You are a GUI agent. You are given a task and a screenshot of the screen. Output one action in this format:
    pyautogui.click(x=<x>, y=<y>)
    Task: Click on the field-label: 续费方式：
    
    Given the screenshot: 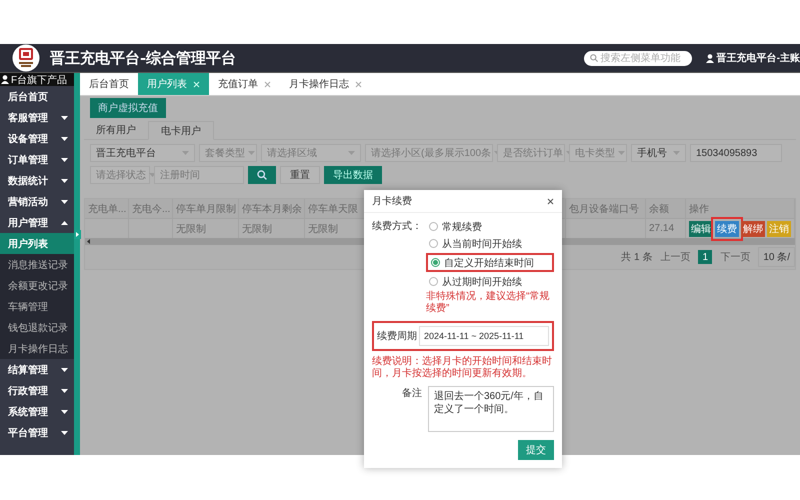 What is the action you would take?
    pyautogui.click(x=397, y=227)
    